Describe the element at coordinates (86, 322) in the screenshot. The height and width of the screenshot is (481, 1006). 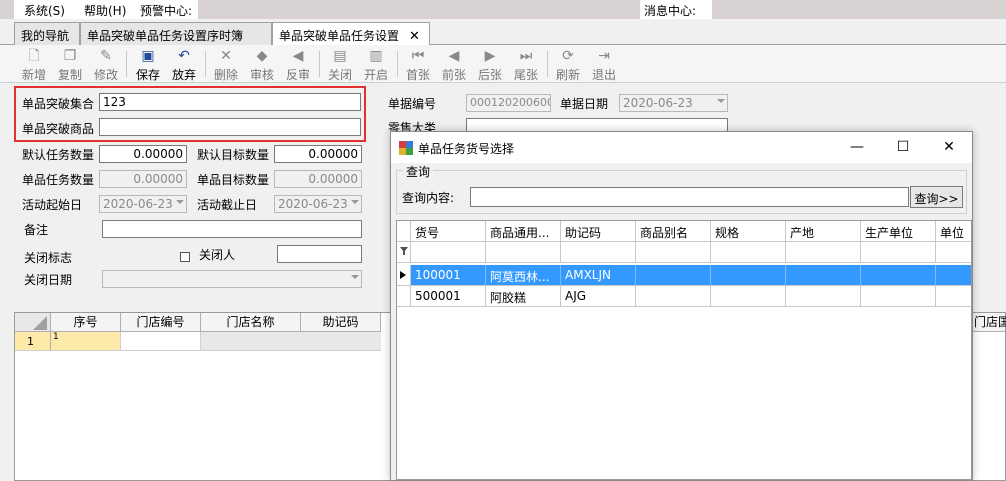
I see `column-header: 序号` at that location.